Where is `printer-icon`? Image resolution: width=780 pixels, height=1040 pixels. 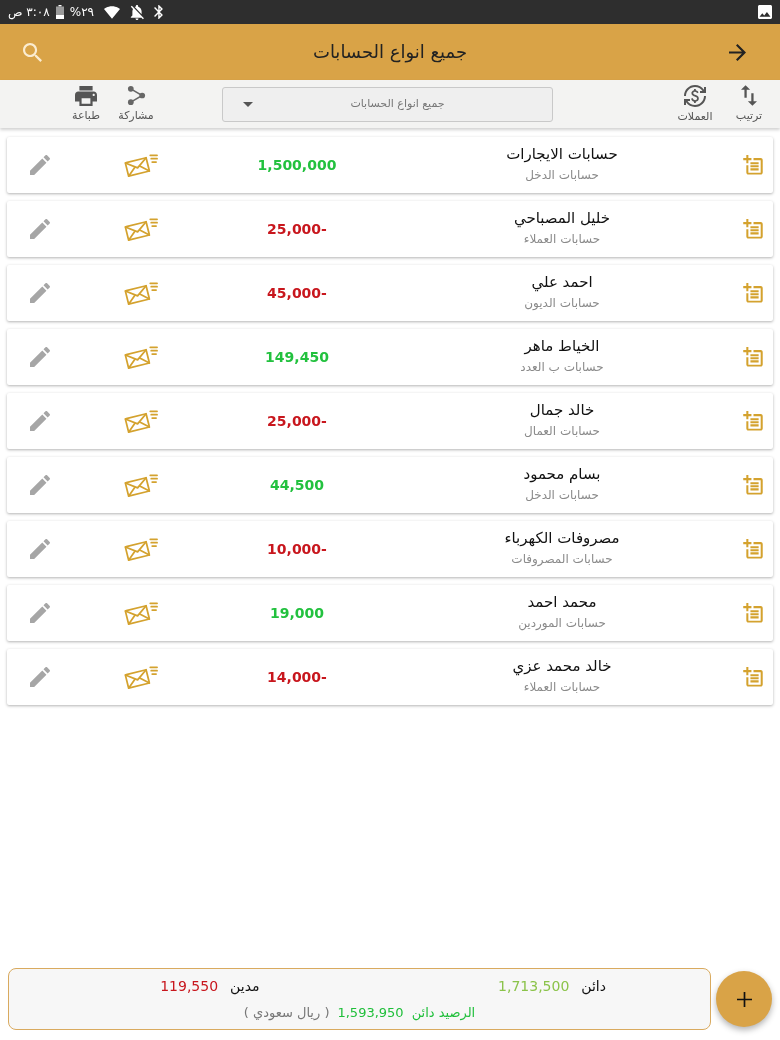 printer-icon is located at coordinates (86, 95).